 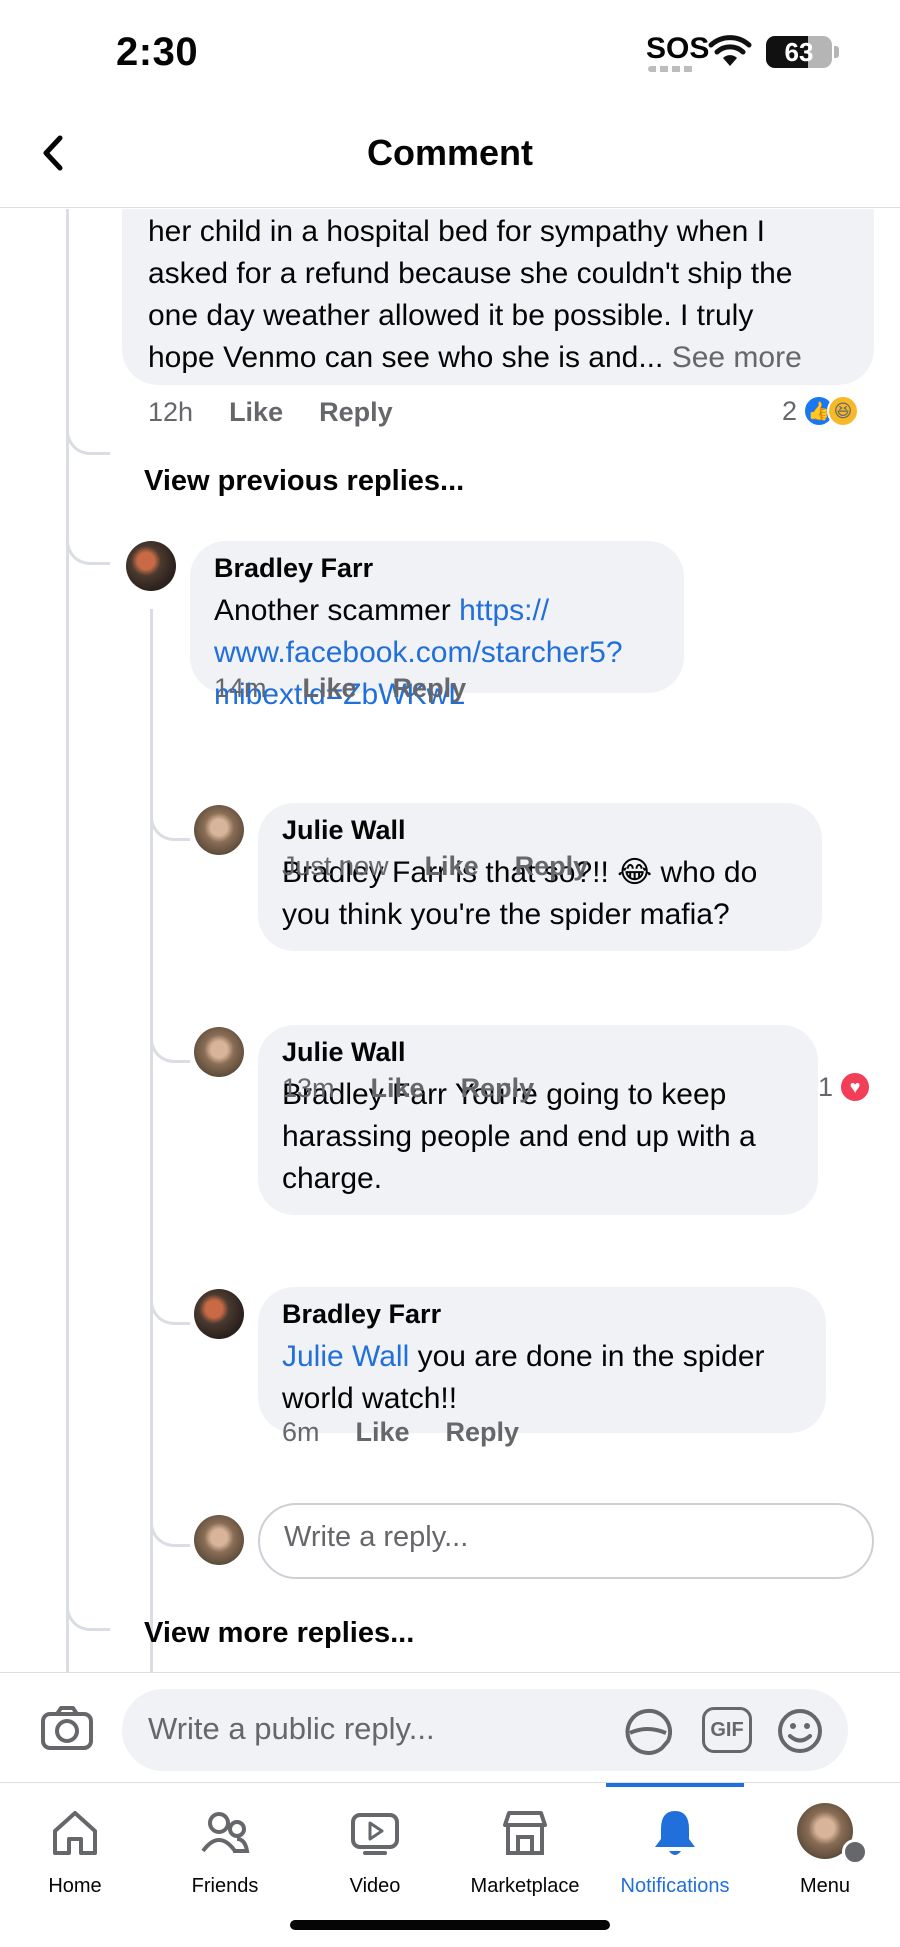 I want to click on see-more-link: See more, so click(x=737, y=357).